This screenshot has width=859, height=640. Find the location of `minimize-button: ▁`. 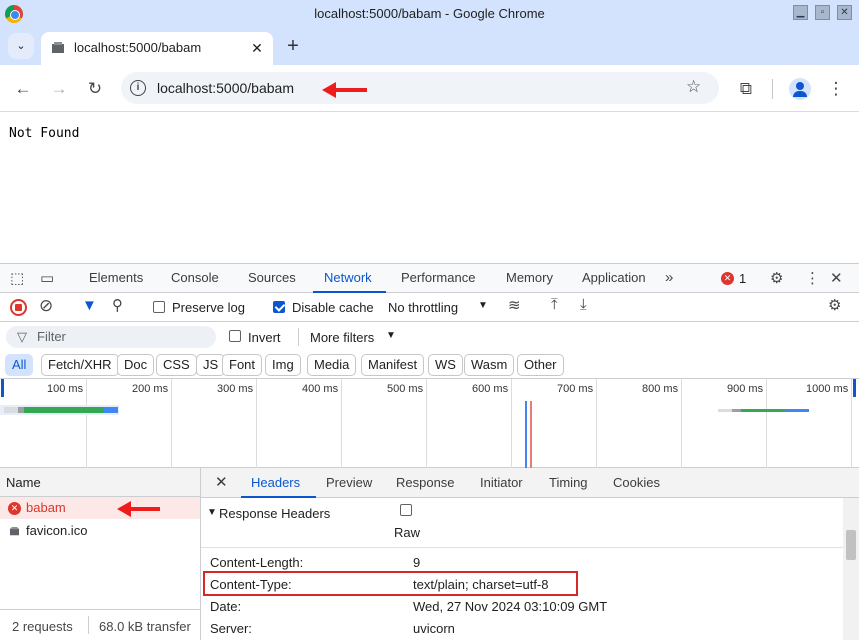

minimize-button: ▁ is located at coordinates (800, 12).